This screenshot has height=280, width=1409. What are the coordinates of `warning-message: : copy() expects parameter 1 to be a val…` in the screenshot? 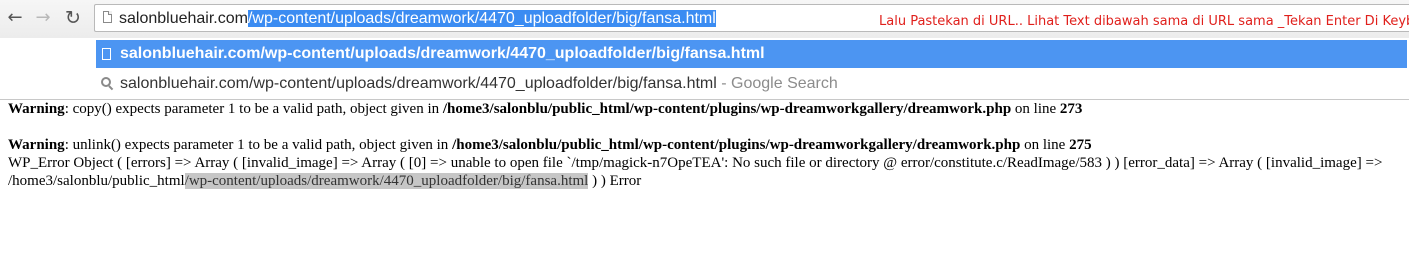 It's located at (253, 109).